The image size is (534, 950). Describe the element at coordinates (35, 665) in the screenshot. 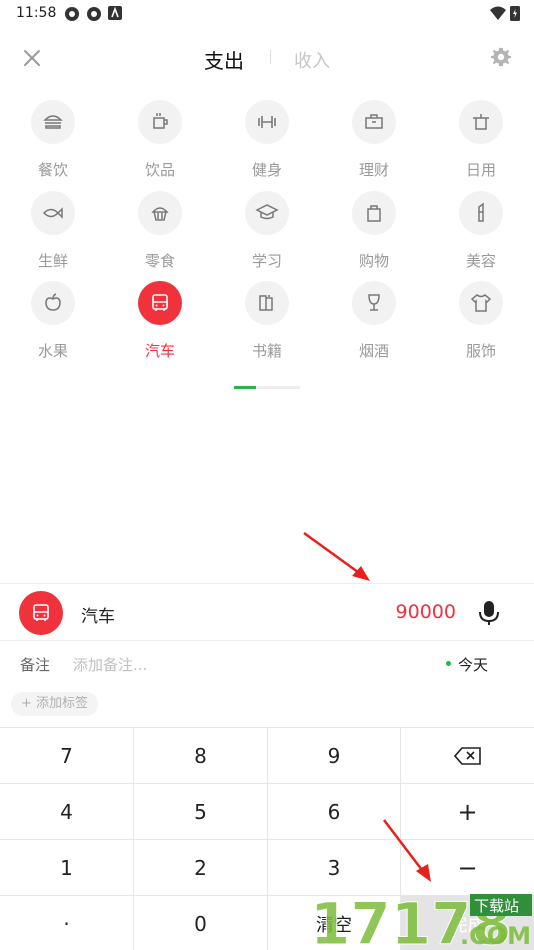

I see `note-label: 备注` at that location.